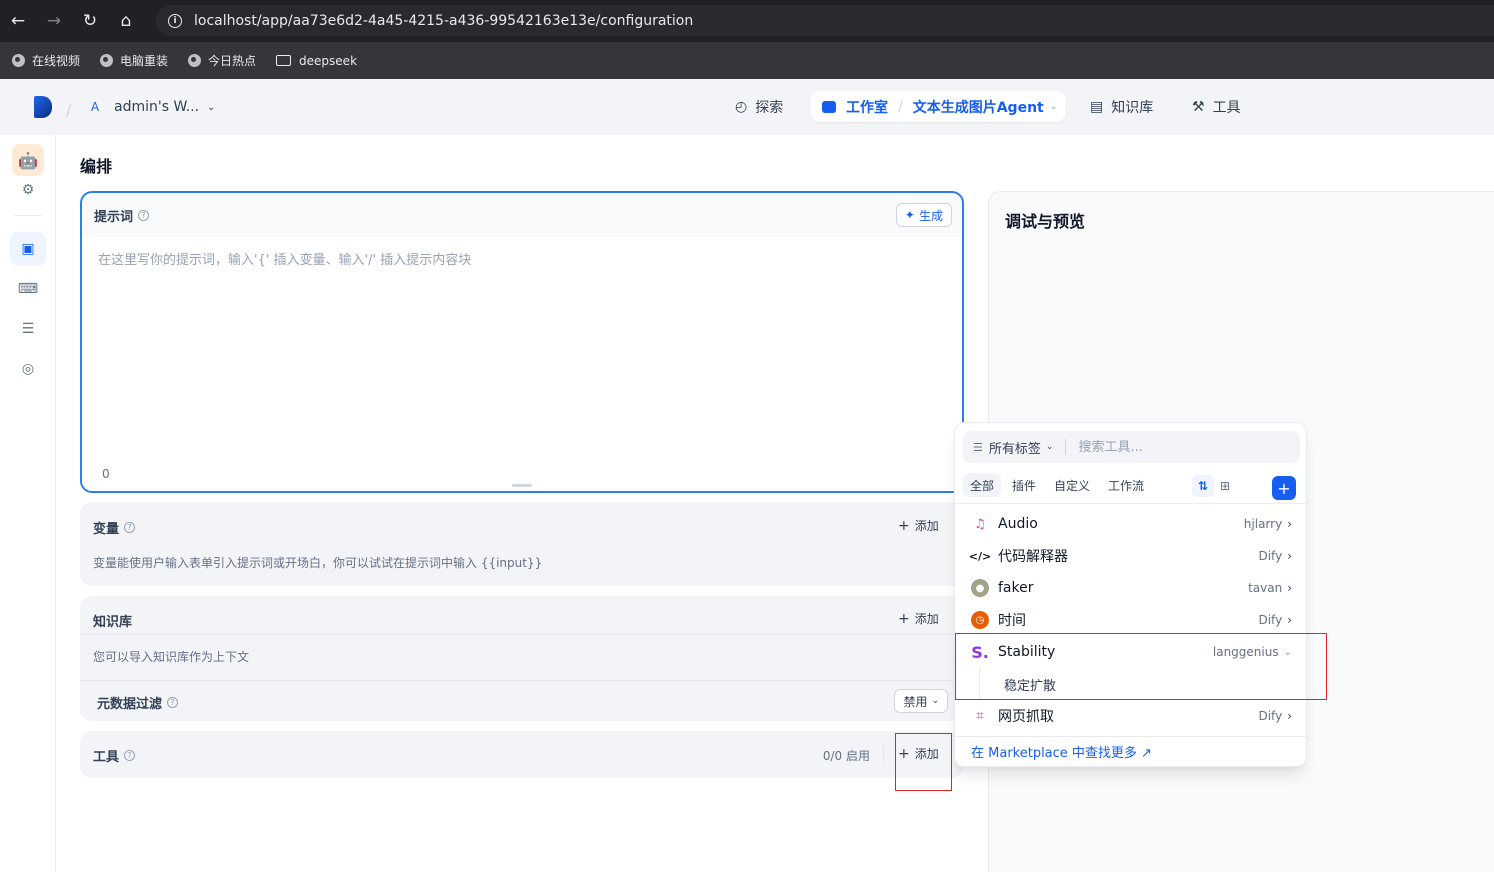 This screenshot has height=872, width=1494. I want to click on resize-handle, so click(522, 485).